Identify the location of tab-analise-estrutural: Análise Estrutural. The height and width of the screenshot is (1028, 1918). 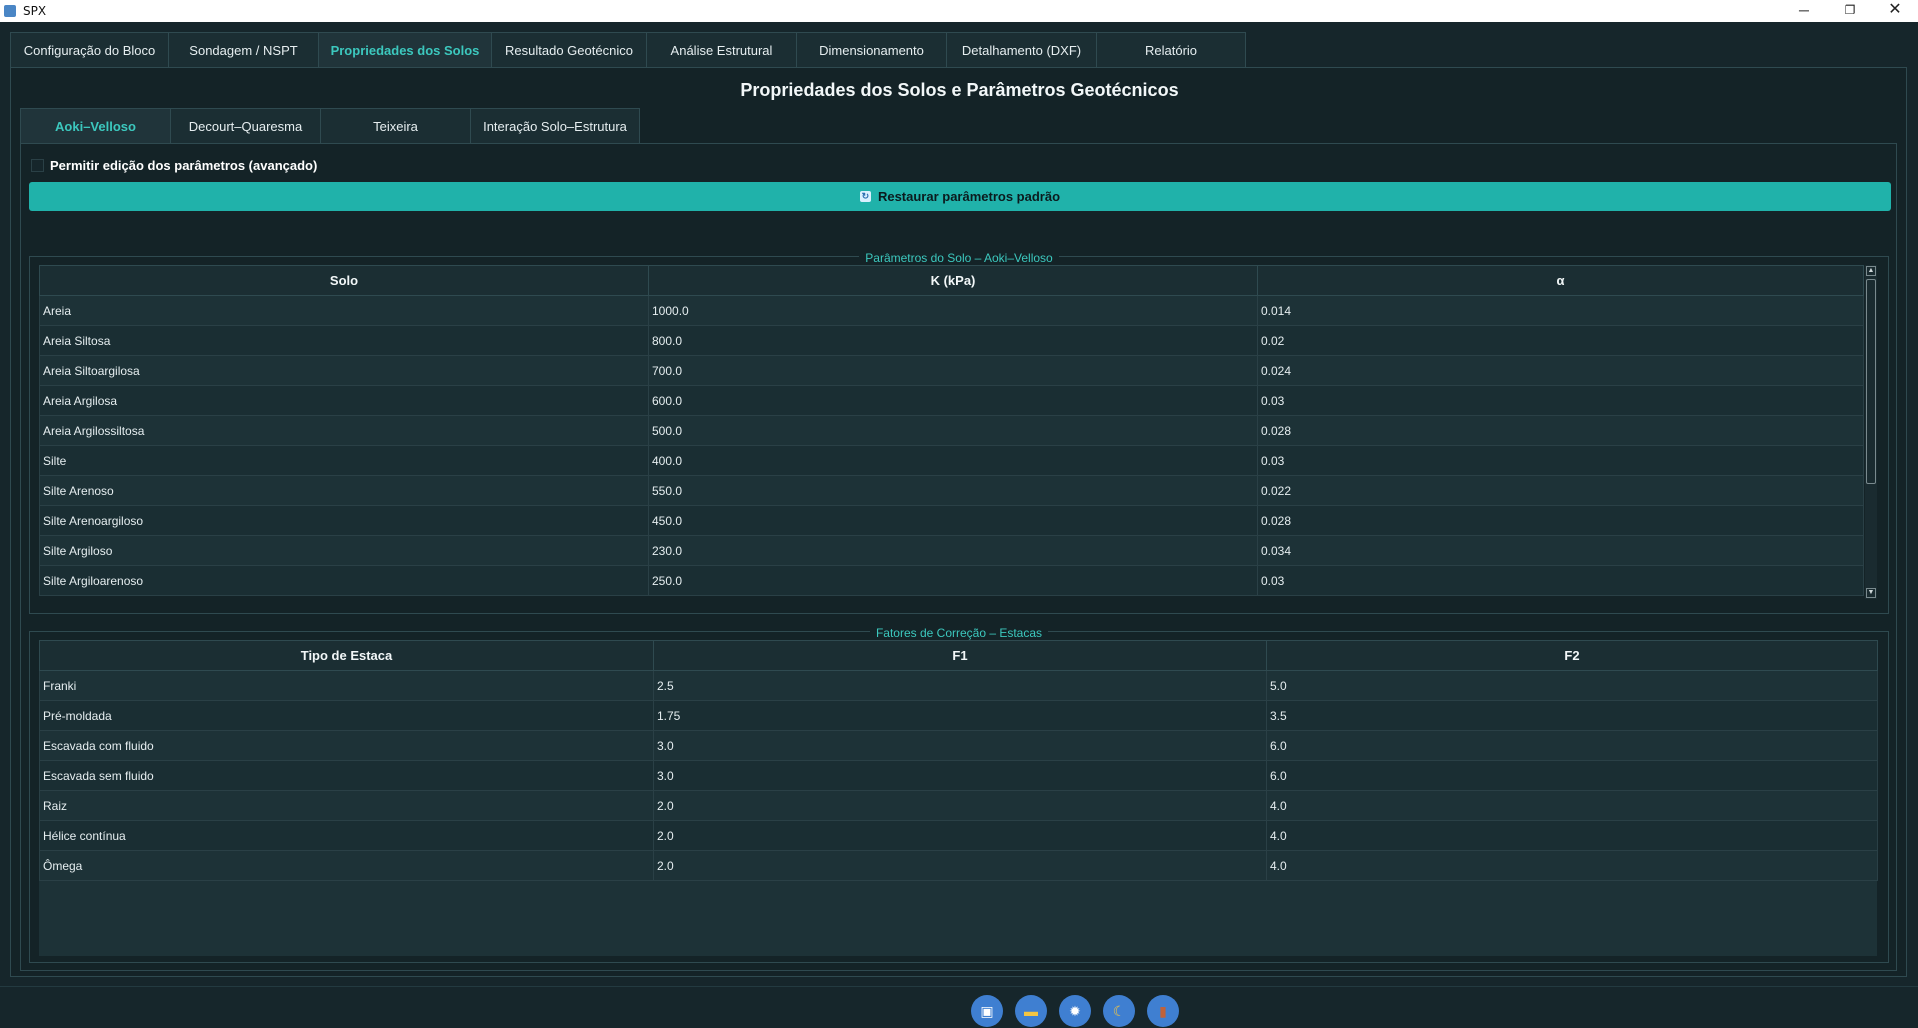
(721, 50).